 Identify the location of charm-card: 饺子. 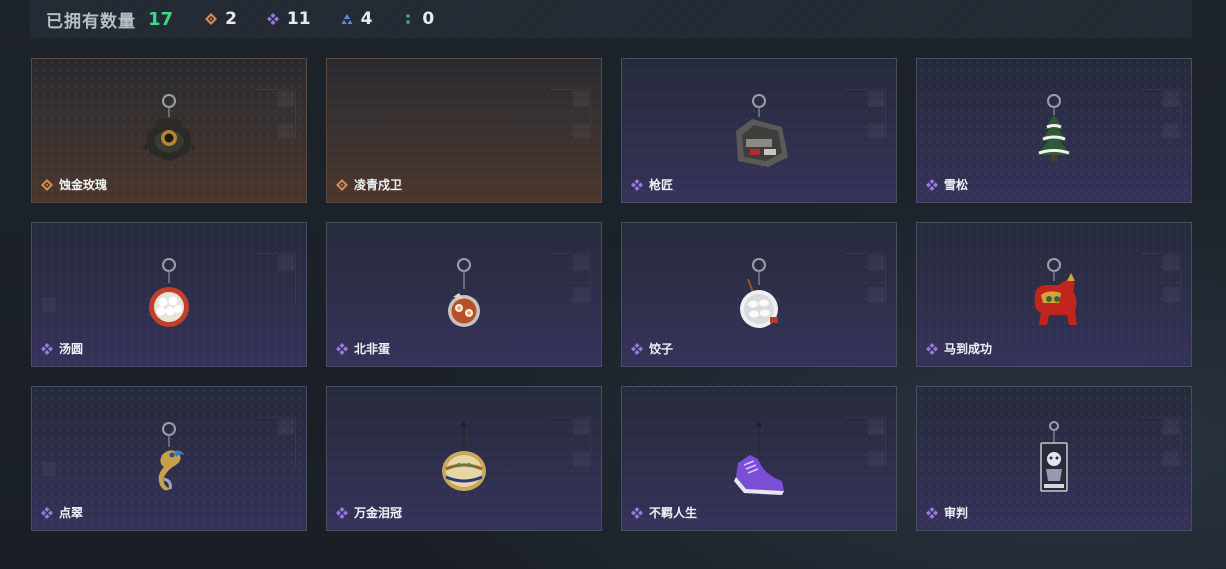
(759, 294).